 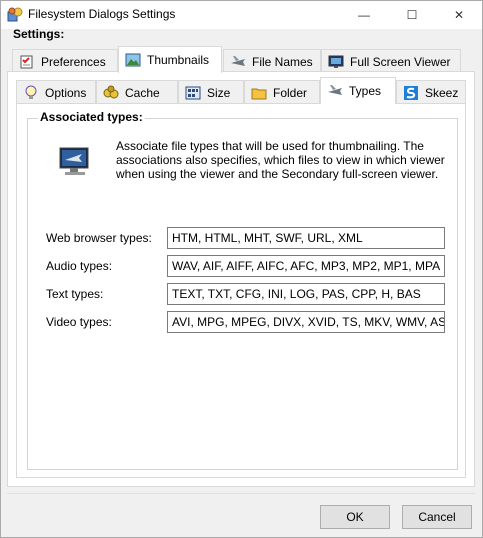 I want to click on cache-icon, so click(x=111, y=91).